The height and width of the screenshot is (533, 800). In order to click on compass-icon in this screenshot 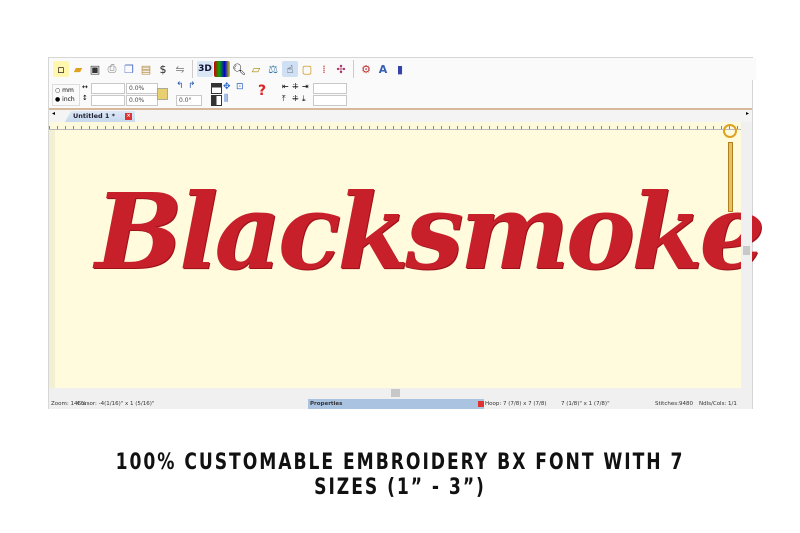, I will do `click(730, 131)`.